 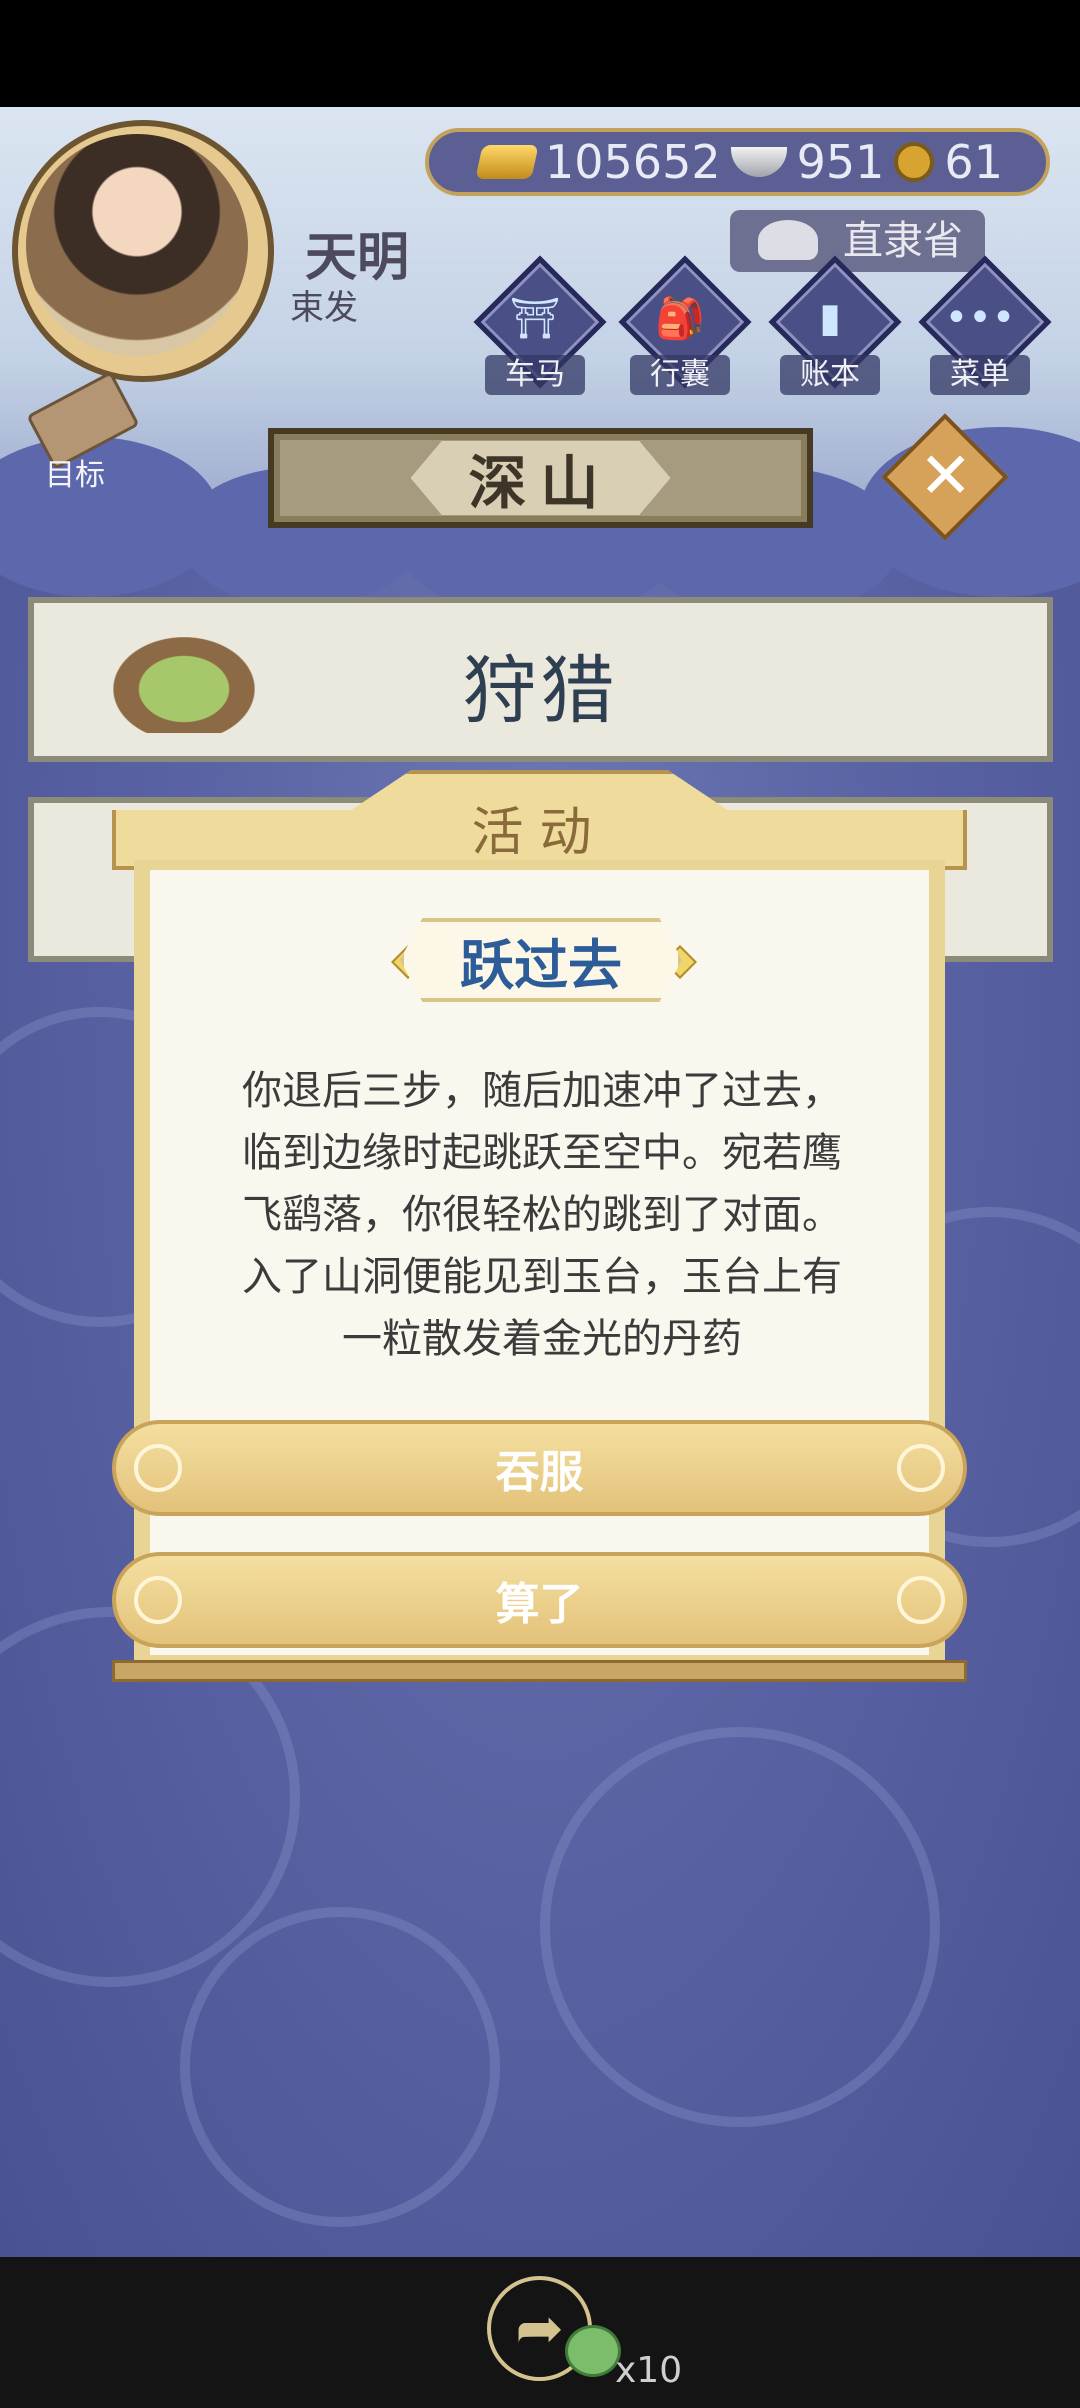 I want to click on choice-label: 吞服, so click(x=539, y=1472).